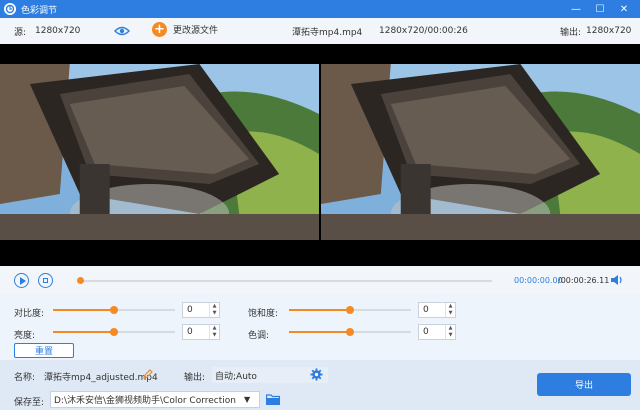  I want to click on file-info: 1280x720/00:00:26, so click(423, 31).